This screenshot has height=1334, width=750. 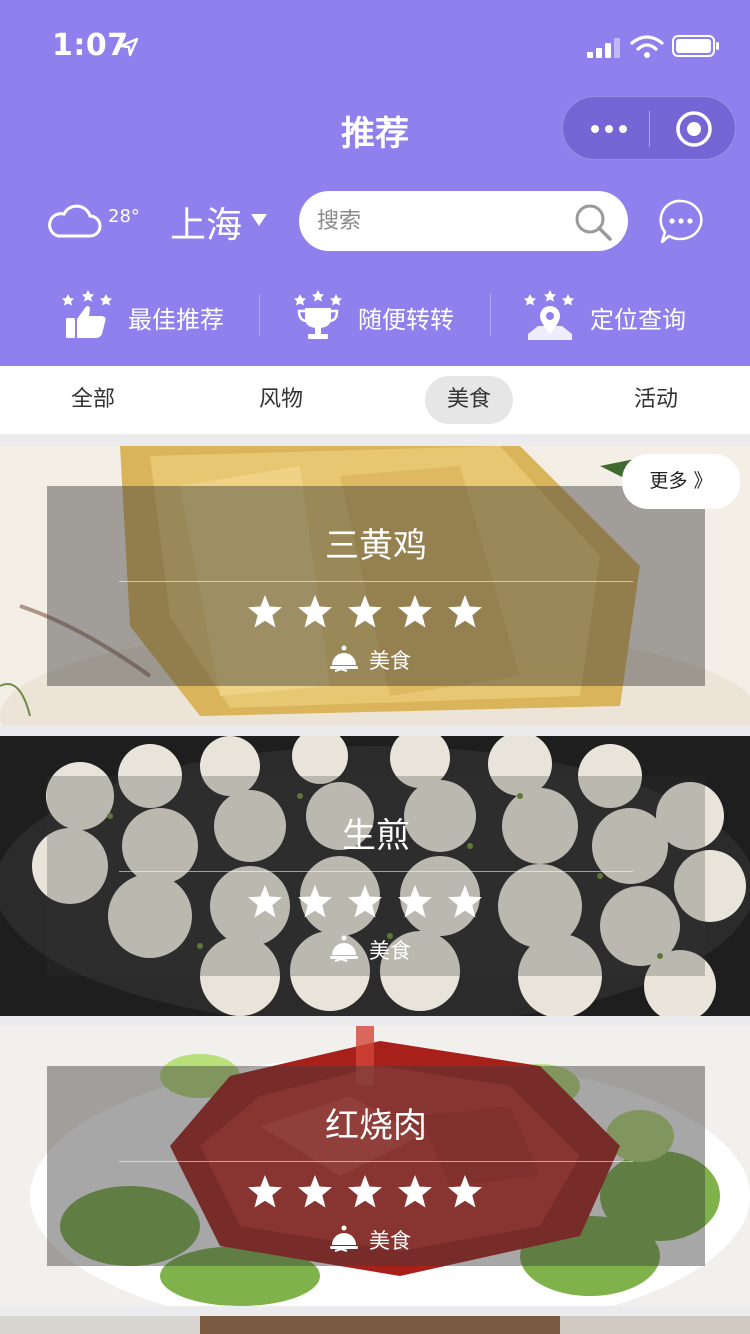 What do you see at coordinates (375, 45) in the screenshot?
I see `status-bar: 1:07` at bounding box center [375, 45].